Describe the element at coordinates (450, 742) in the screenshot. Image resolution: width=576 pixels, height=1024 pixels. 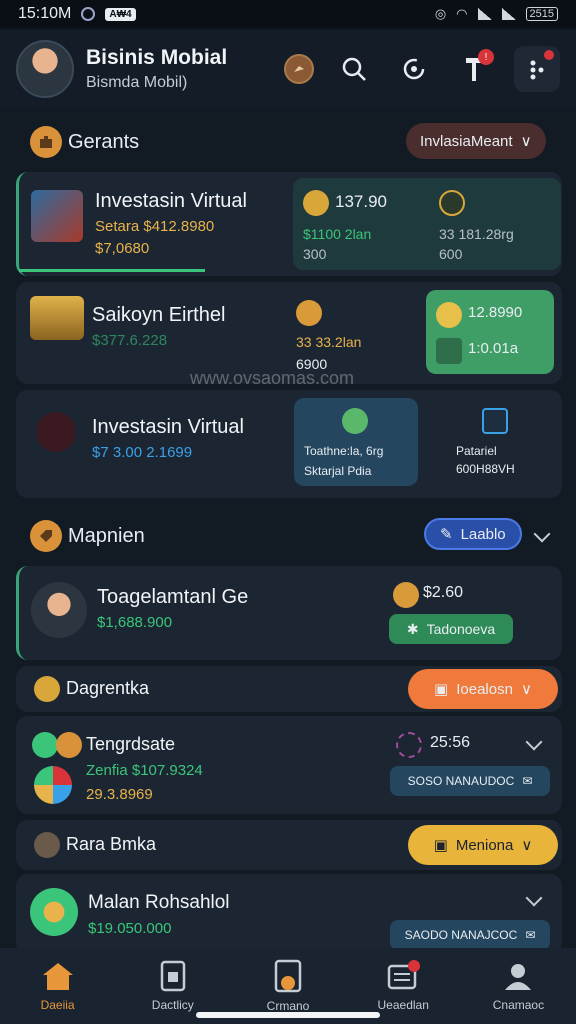
I see `right-value: 25:56` at that location.